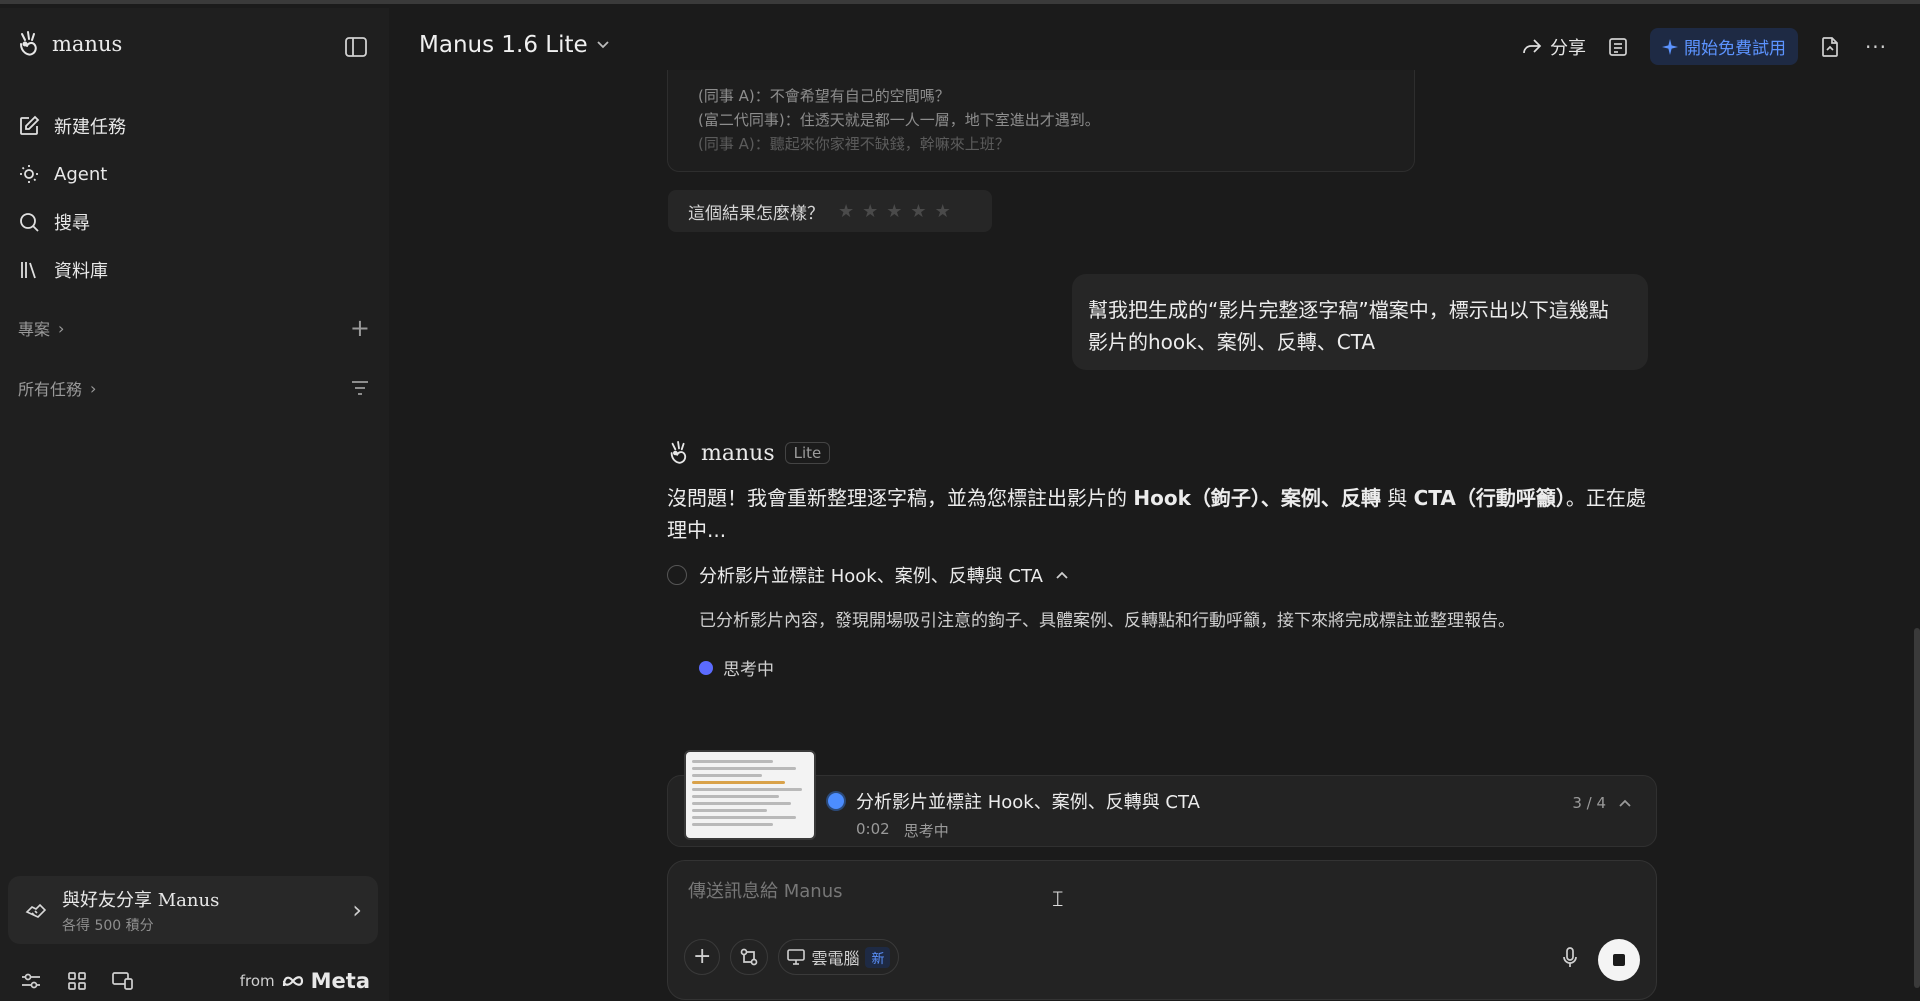  I want to click on task-step-header: 分析影片並標註 Hook、案例、反轉與 CTA, so click(1162, 575).